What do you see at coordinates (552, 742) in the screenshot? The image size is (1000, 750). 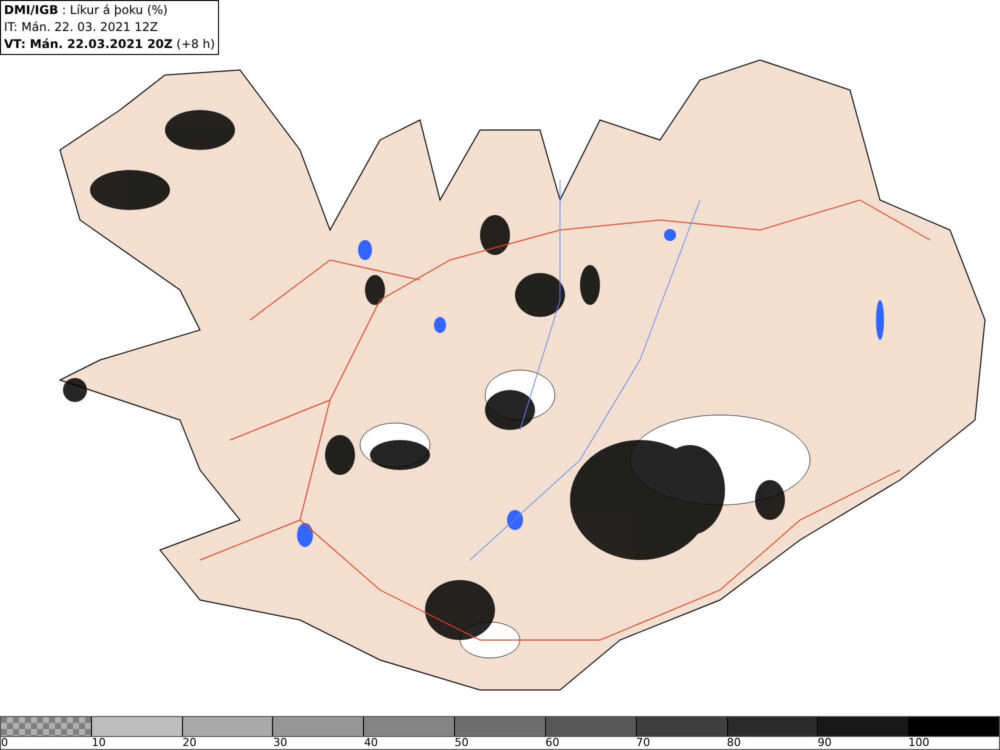 I see `legend-label: 60` at bounding box center [552, 742].